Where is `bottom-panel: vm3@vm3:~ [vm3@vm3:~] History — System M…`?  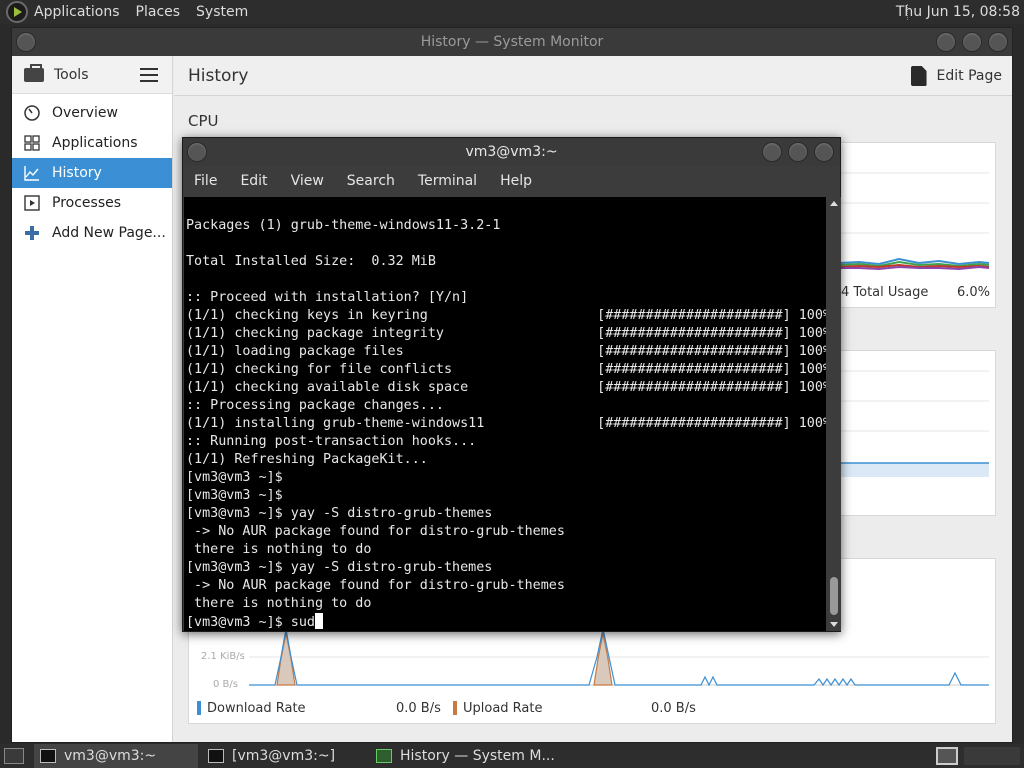
bottom-panel: vm3@vm3:~ [vm3@vm3:~] History — System M… is located at coordinates (512, 756).